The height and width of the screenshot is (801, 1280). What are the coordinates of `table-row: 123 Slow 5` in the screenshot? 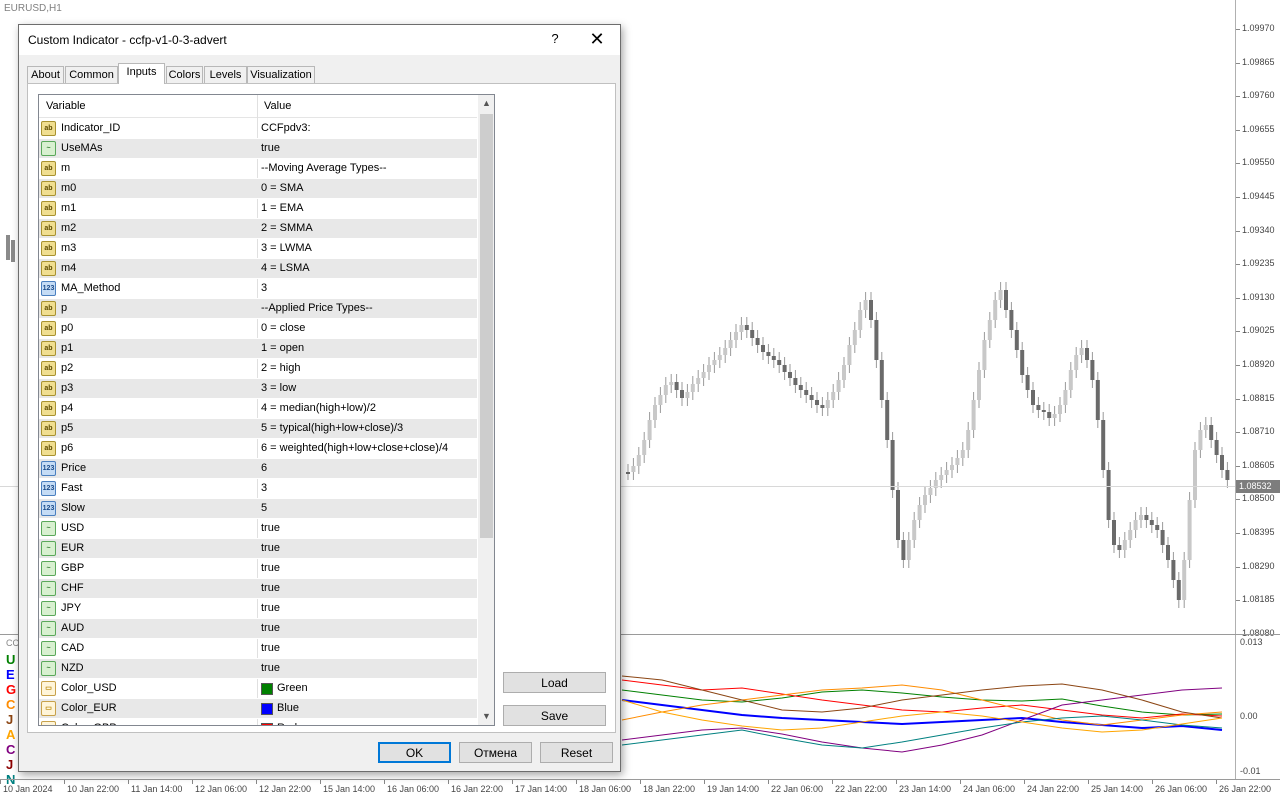 It's located at (258, 509).